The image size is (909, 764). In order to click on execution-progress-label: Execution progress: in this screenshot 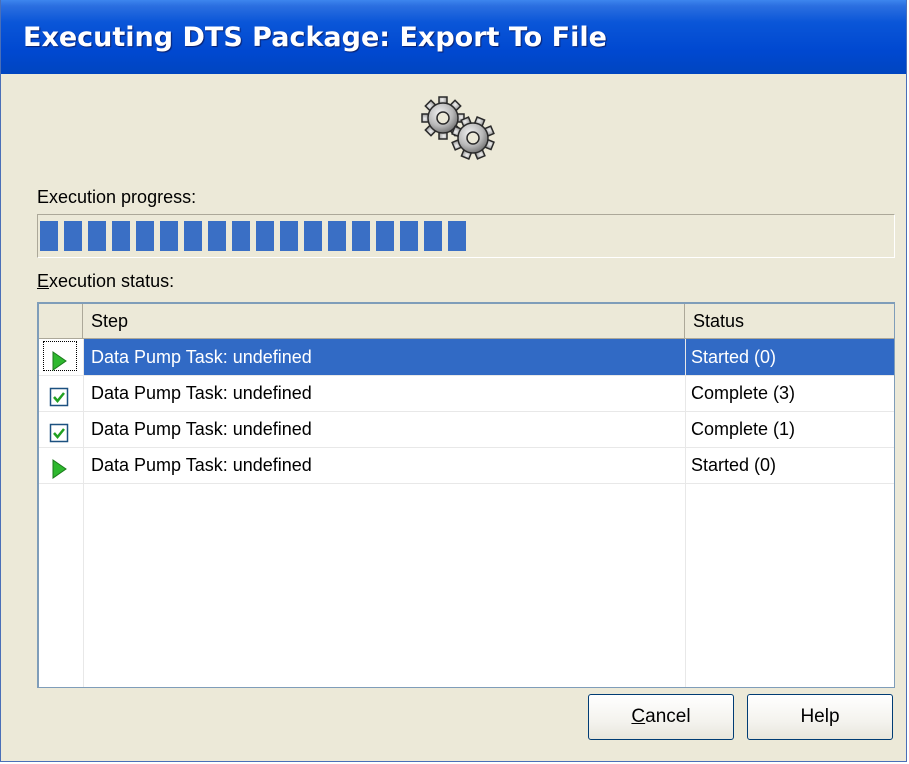, I will do `click(117, 197)`.